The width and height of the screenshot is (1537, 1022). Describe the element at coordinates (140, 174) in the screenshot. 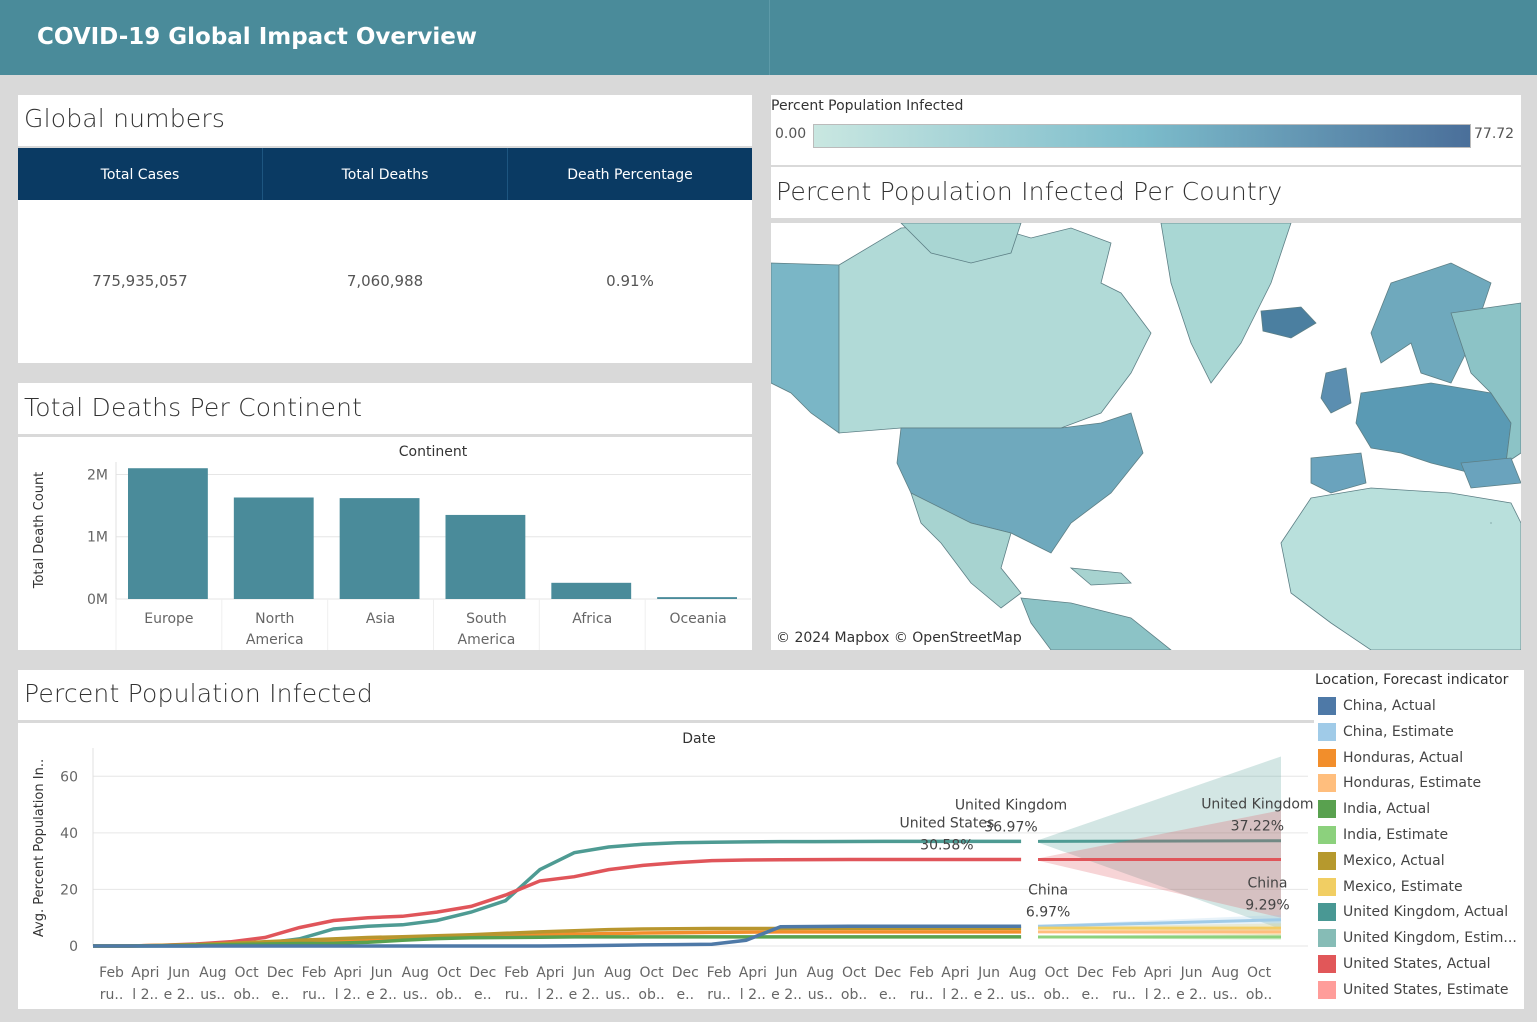

I see `total-cases-header: Total Cases` at that location.